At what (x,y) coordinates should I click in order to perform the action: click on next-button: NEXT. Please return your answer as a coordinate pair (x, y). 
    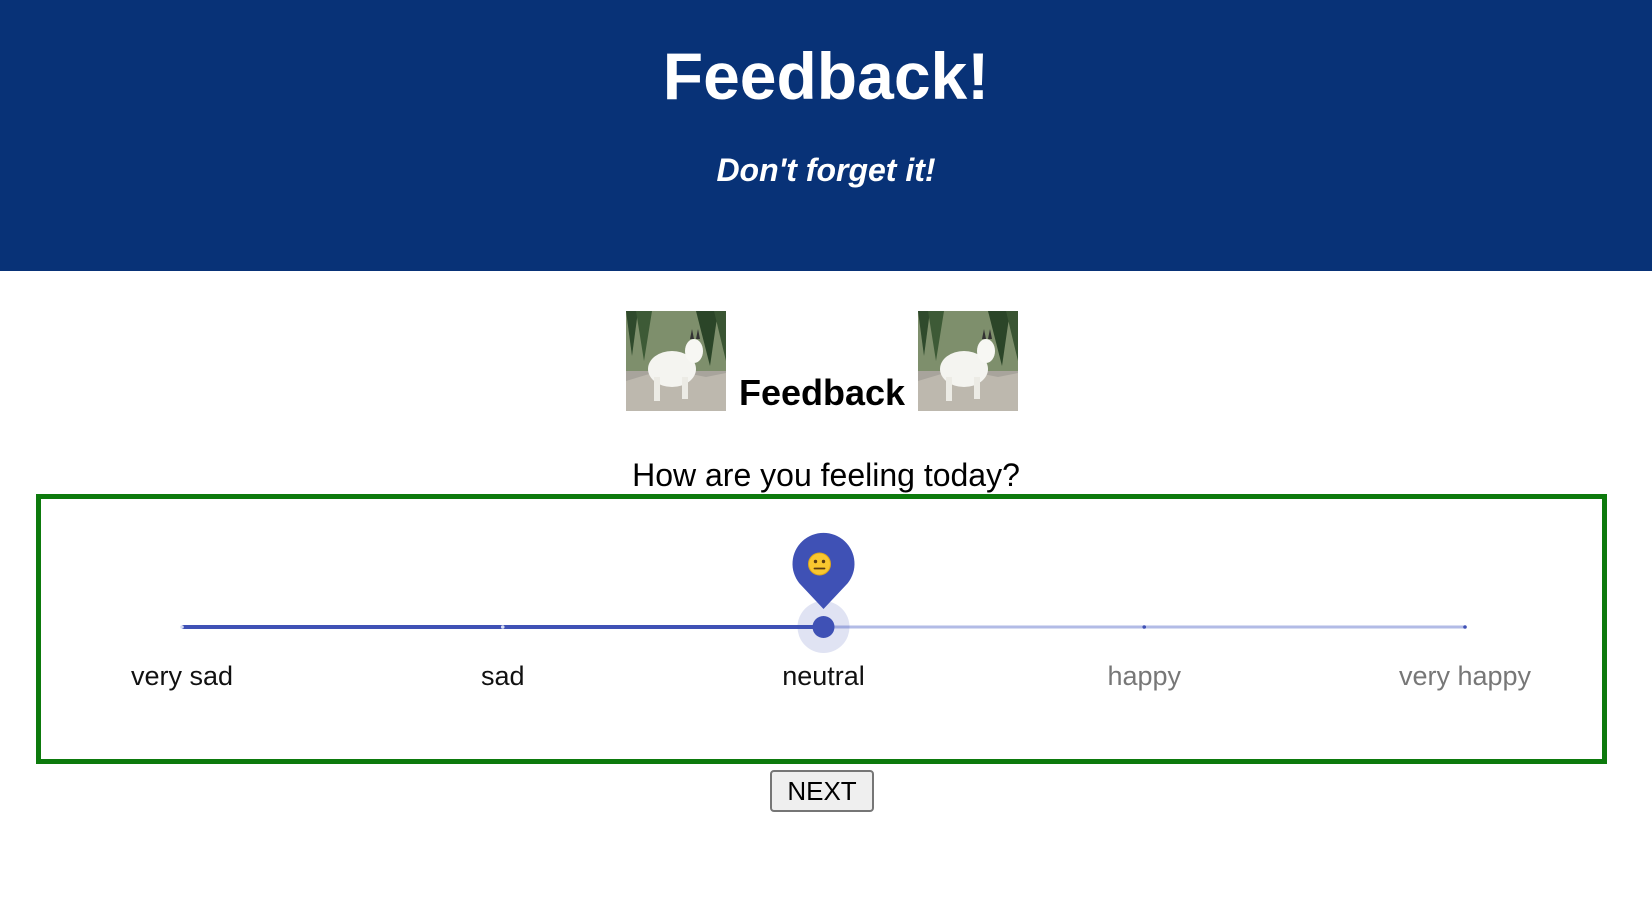
    Looking at the image, I should click on (822, 791).